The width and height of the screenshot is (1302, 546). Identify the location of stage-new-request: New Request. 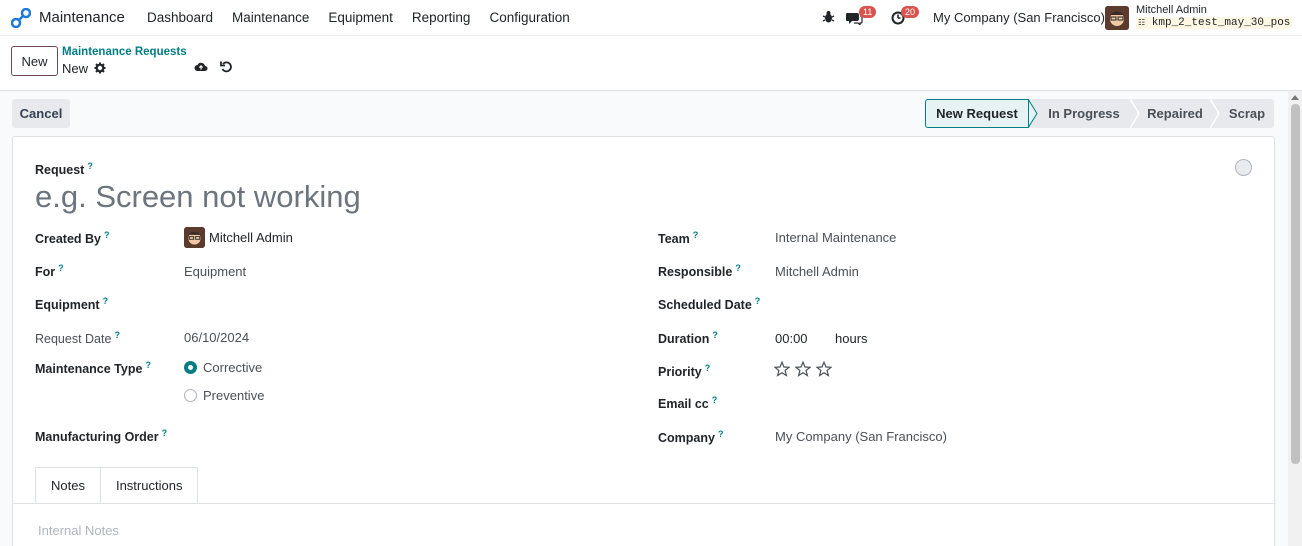
(977, 113).